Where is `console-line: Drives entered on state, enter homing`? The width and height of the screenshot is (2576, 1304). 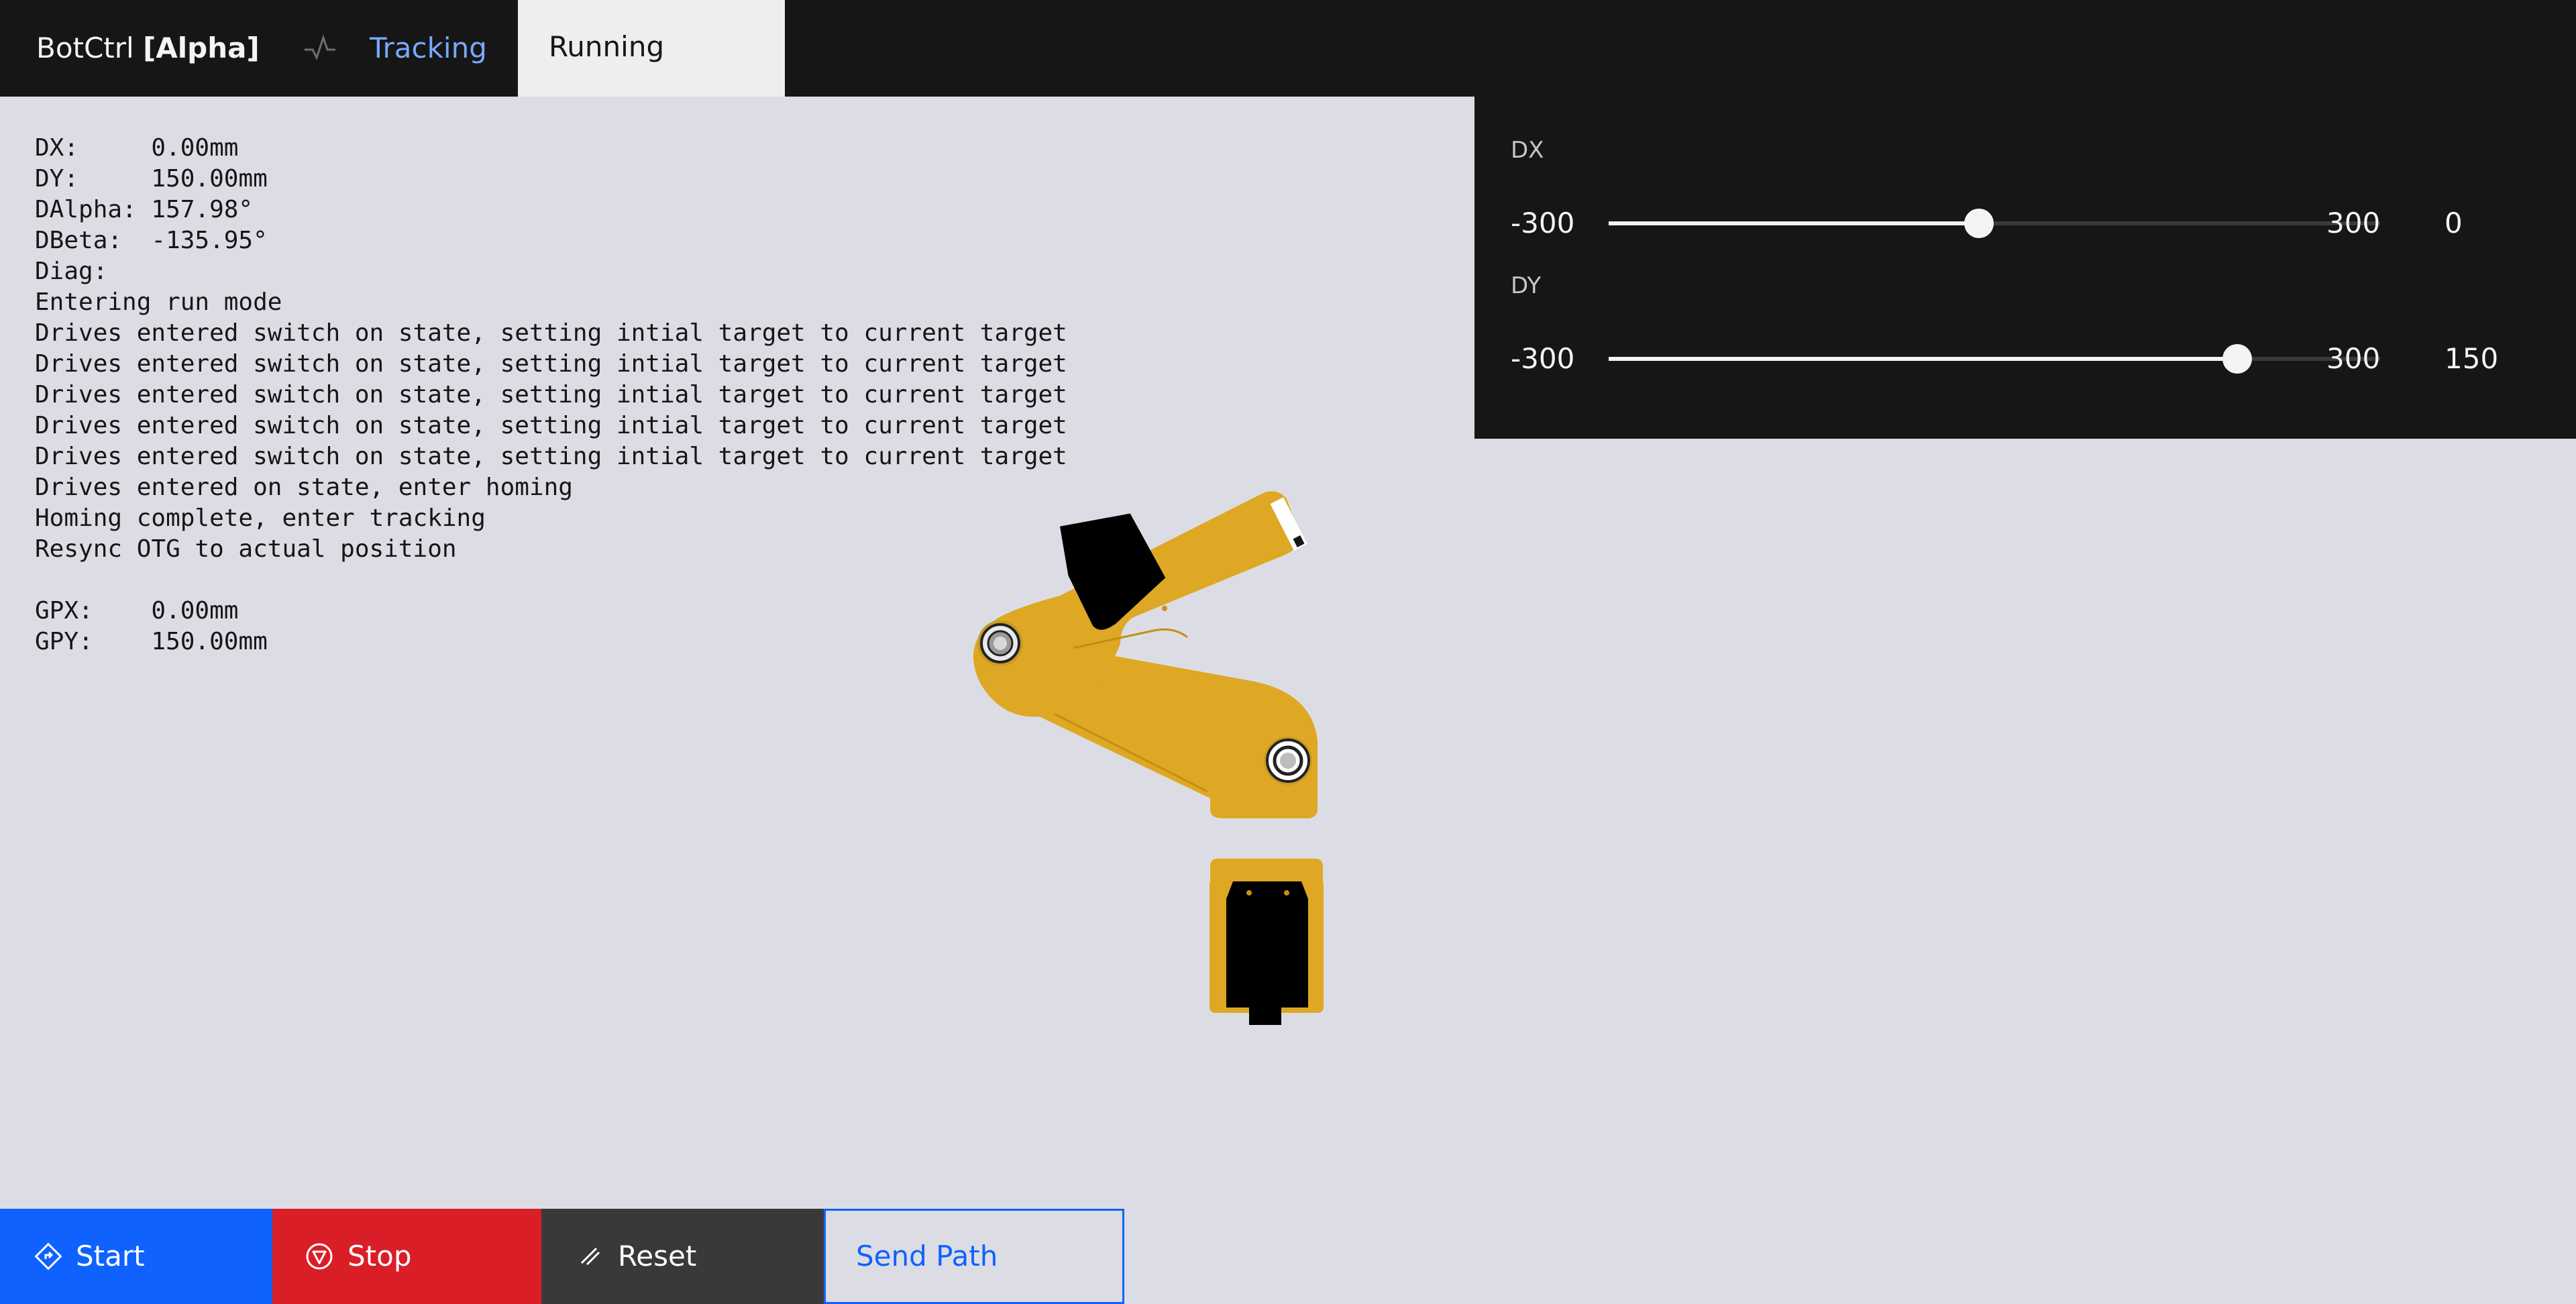 console-line: Drives entered on state, enter homing is located at coordinates (304, 488).